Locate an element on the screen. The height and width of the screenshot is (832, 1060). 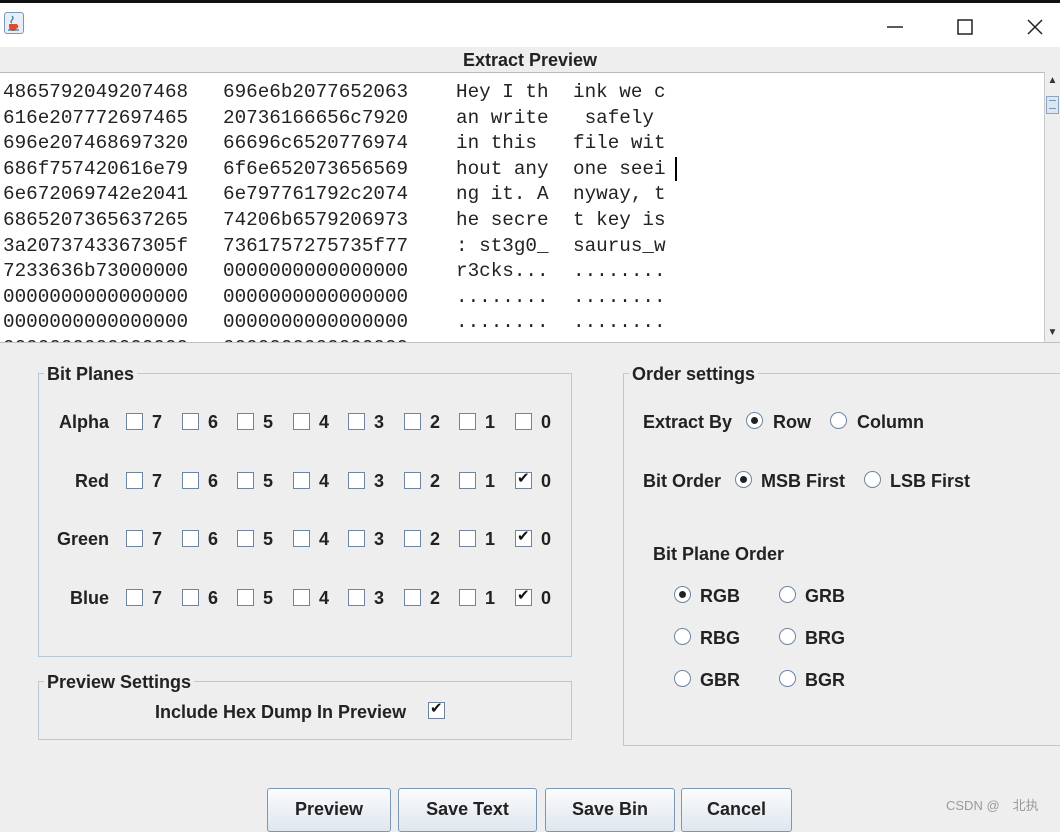
scroll-thumb is located at coordinates (1052, 105).